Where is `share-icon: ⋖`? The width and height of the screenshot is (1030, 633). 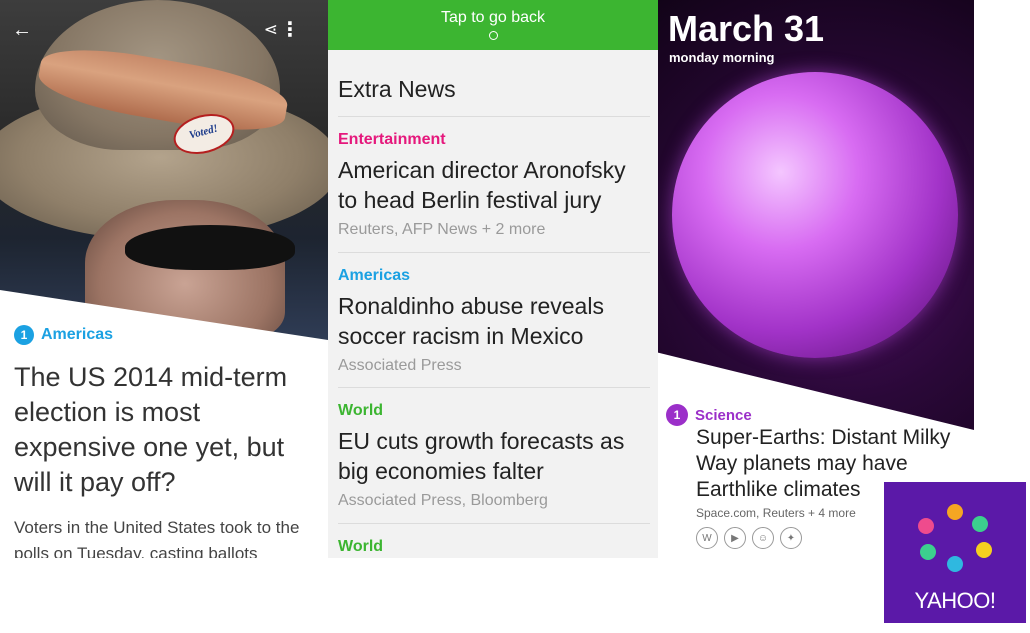 share-icon: ⋖ is located at coordinates (271, 30).